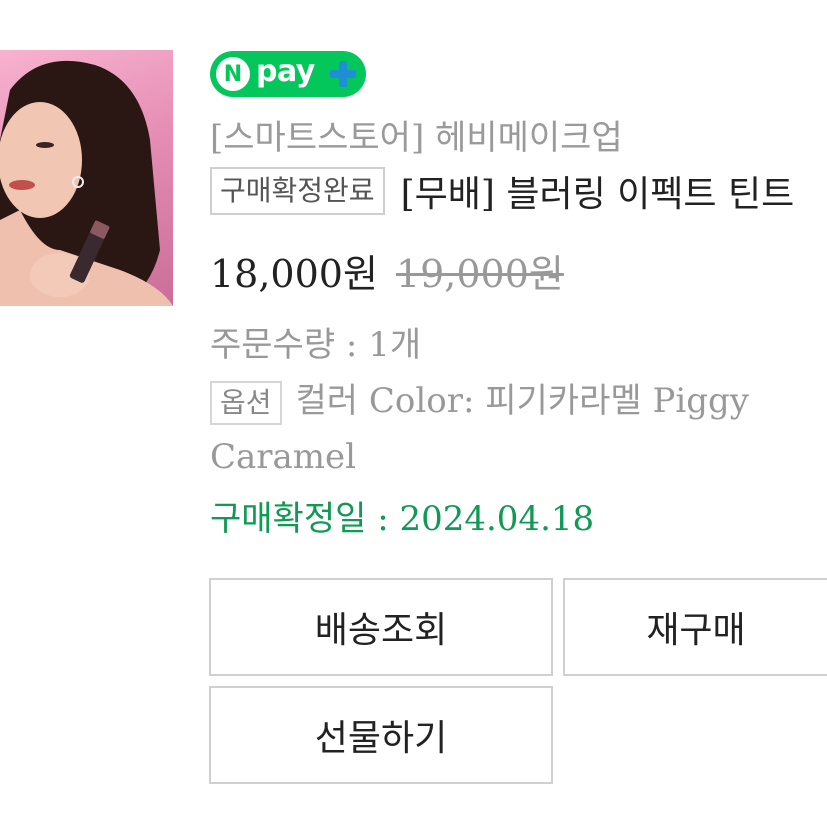 The image size is (827, 827). Describe the element at coordinates (695, 627) in the screenshot. I see `rebuy-button: 재구매` at that location.